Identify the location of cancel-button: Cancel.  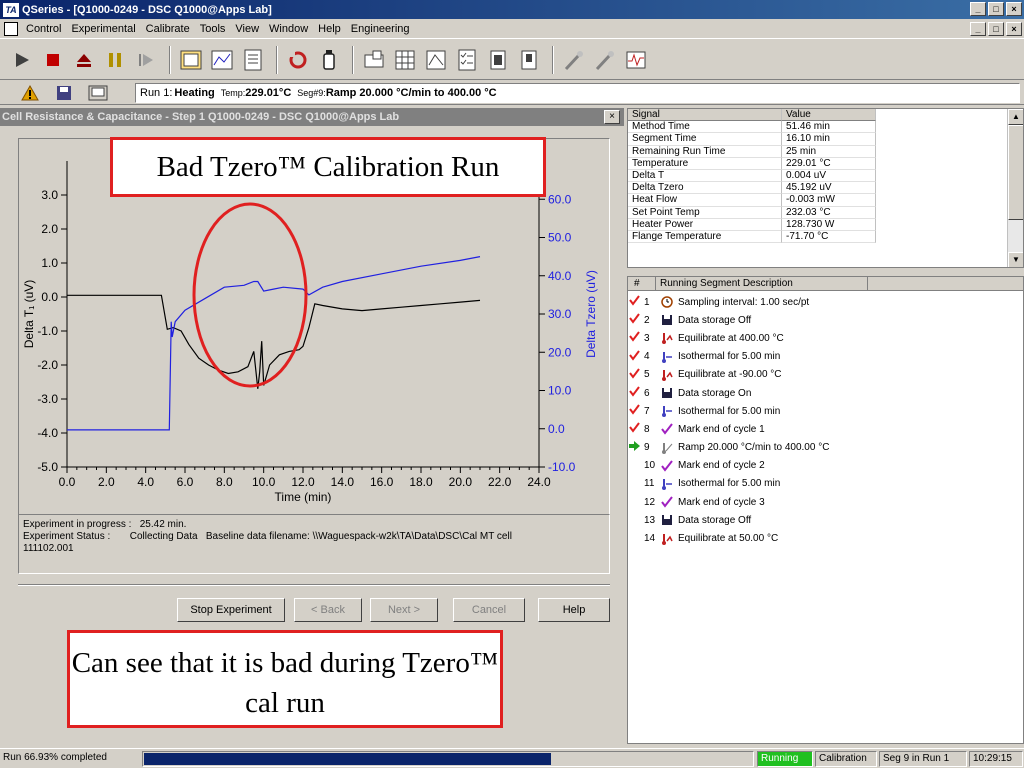
(489, 610).